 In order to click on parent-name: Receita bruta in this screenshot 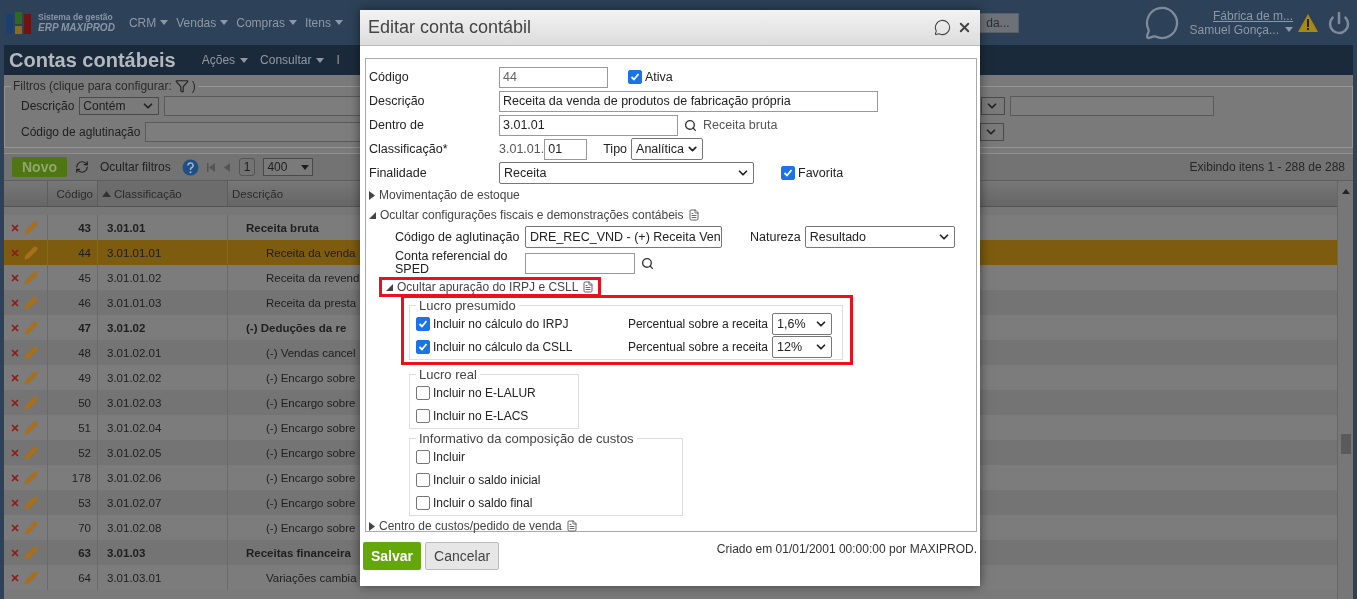, I will do `click(740, 125)`.